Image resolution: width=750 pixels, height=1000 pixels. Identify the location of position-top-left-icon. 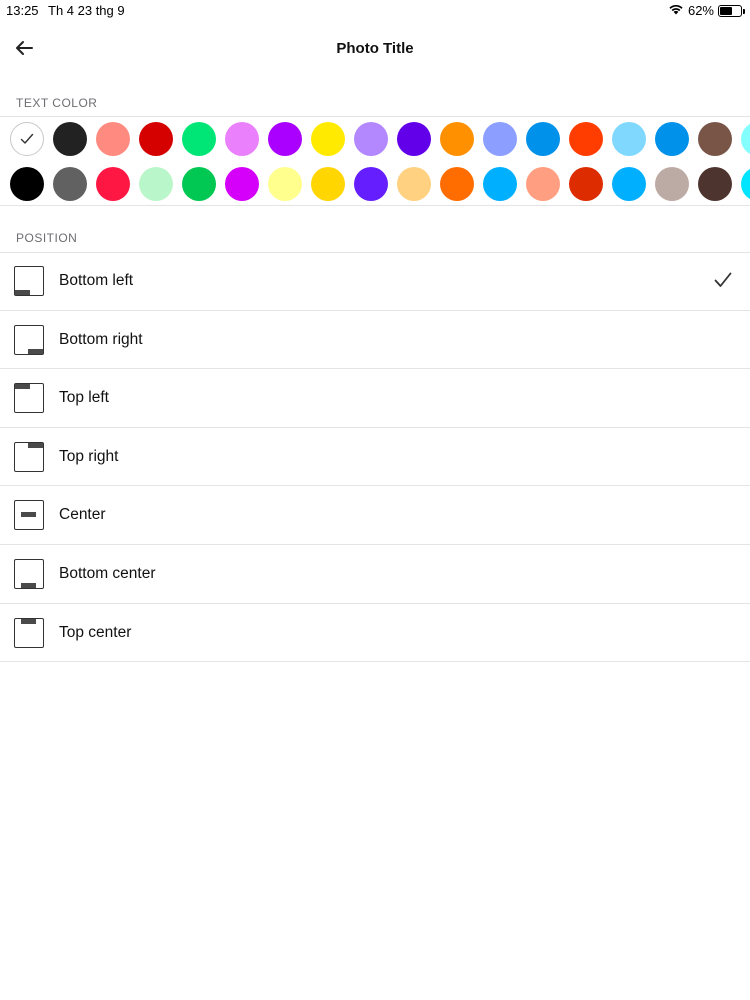
(29, 398).